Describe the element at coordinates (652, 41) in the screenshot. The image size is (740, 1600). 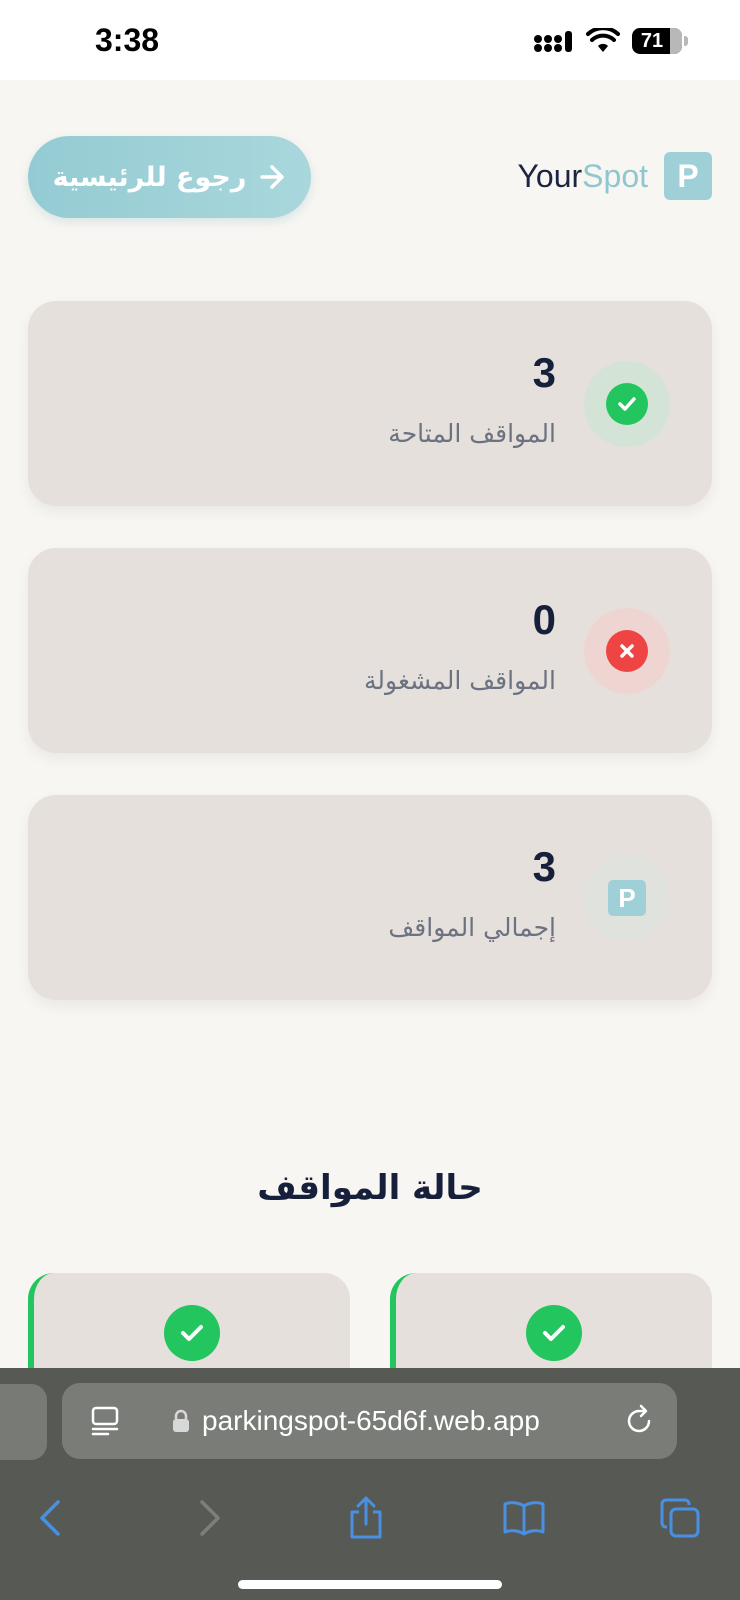
I see `battery-level: 71` at that location.